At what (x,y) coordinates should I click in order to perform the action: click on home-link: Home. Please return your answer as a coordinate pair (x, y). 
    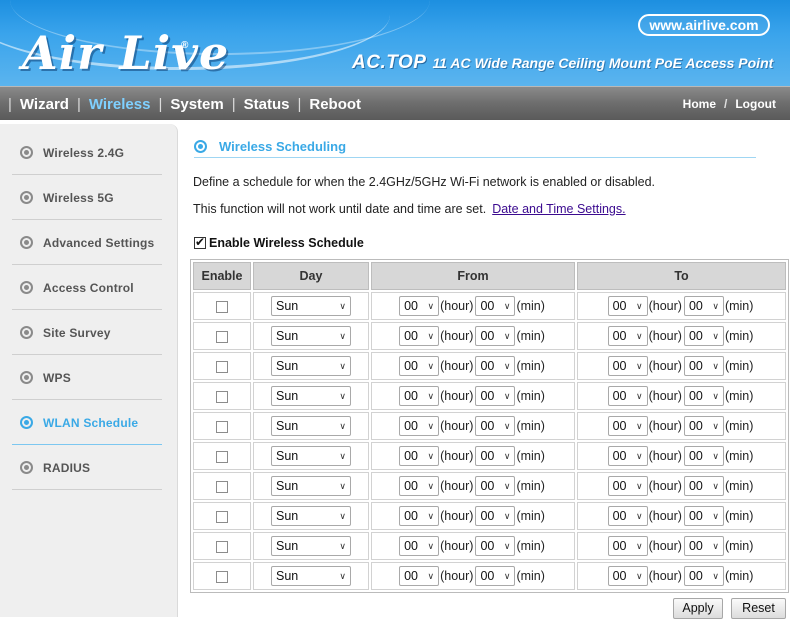
    Looking at the image, I should click on (699, 104).